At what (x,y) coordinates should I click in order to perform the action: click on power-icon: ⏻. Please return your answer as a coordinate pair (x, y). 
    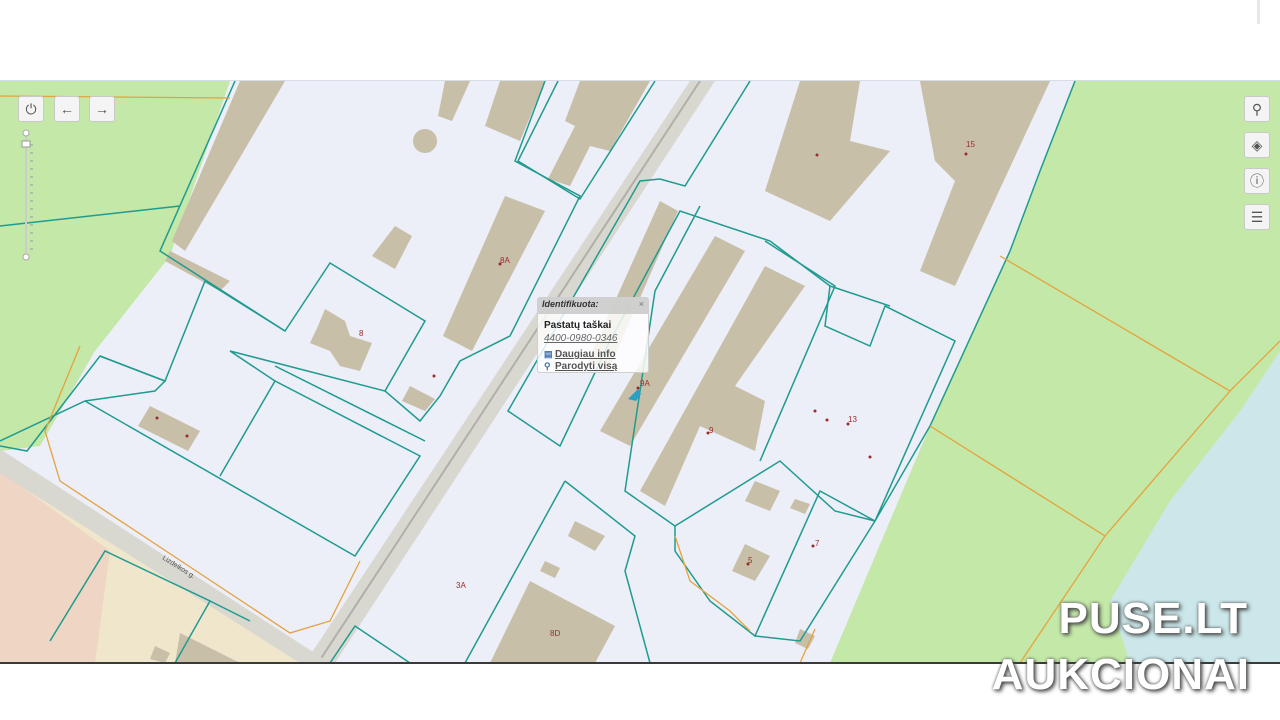
    Looking at the image, I should click on (31, 108).